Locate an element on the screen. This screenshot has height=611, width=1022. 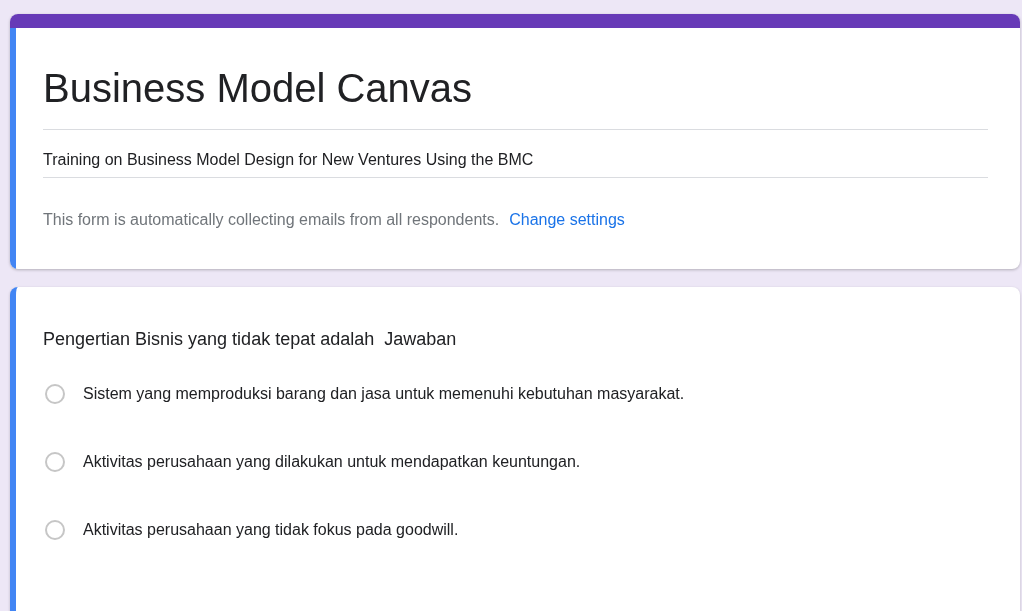
question-text: Pengertian Bisnis yang tidak tepat adalah Jawaban is located at coordinates (250, 339).